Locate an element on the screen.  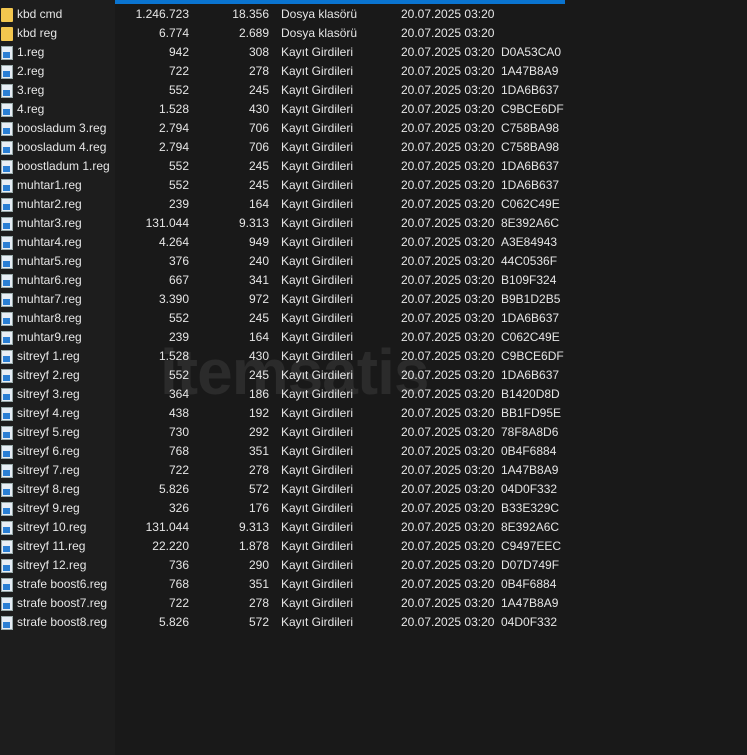
file-name: sitreyf 6.reg is located at coordinates (48, 451).